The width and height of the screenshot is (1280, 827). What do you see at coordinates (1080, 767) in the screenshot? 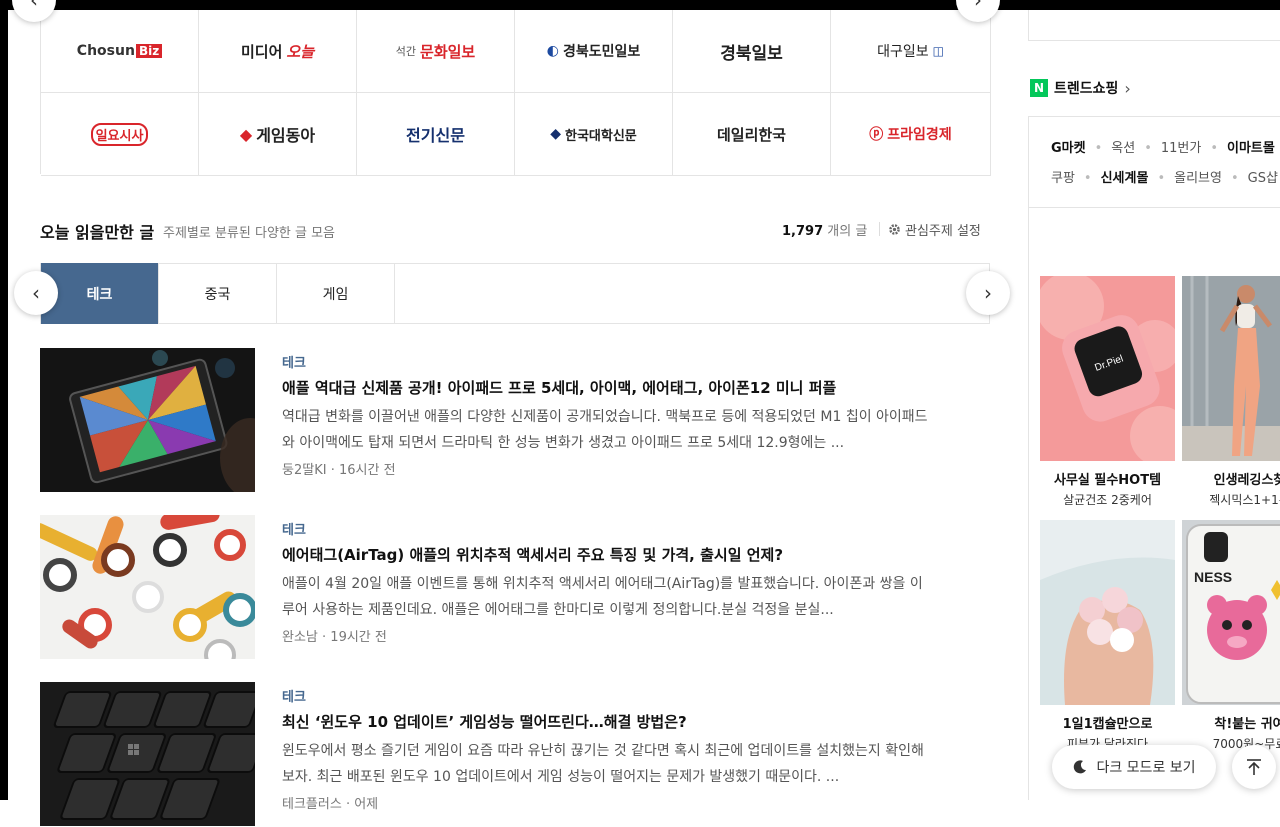
I see `moon-icon` at bounding box center [1080, 767].